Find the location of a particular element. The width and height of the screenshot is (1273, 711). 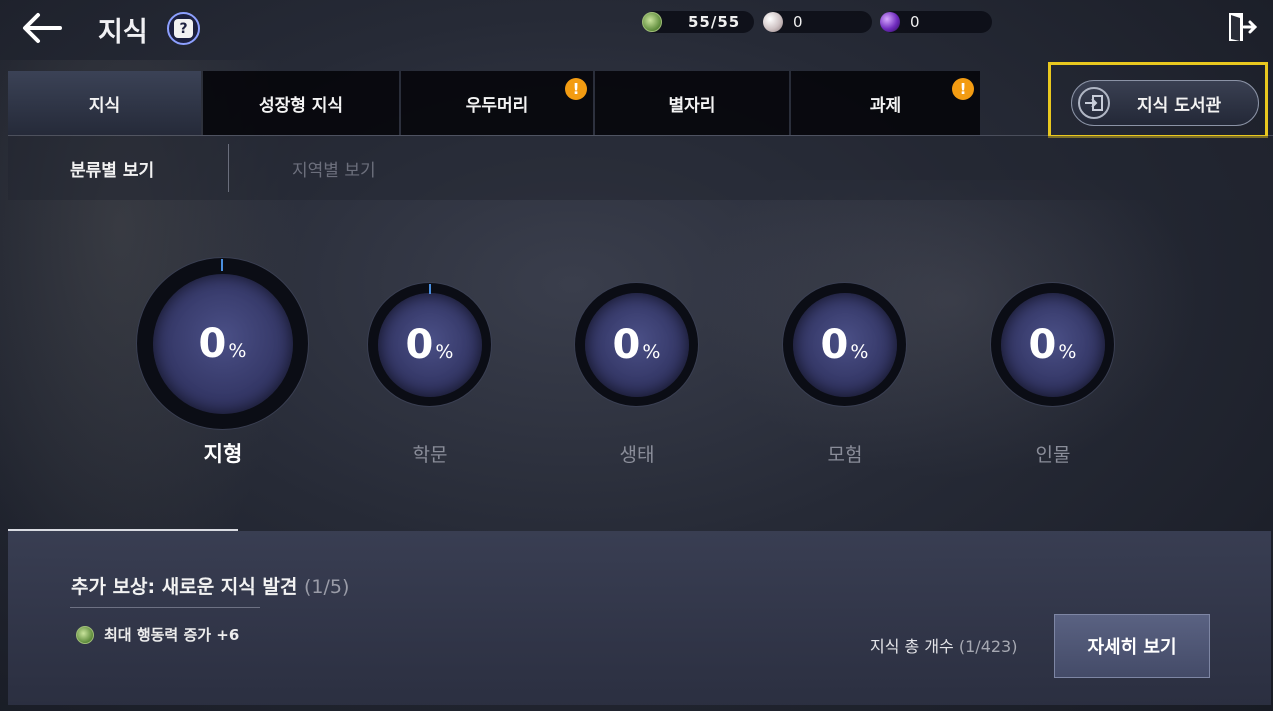

pearl-icon is located at coordinates (773, 22).